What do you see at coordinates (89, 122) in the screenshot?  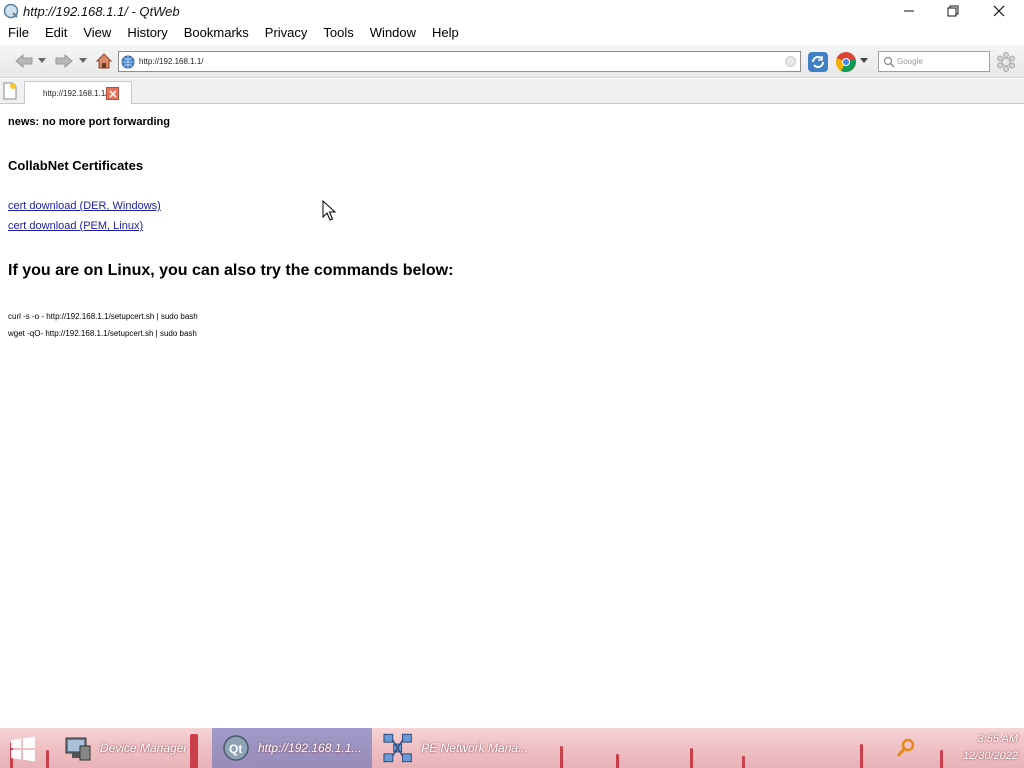 I see `news-text: news: no more port forwarding` at bounding box center [89, 122].